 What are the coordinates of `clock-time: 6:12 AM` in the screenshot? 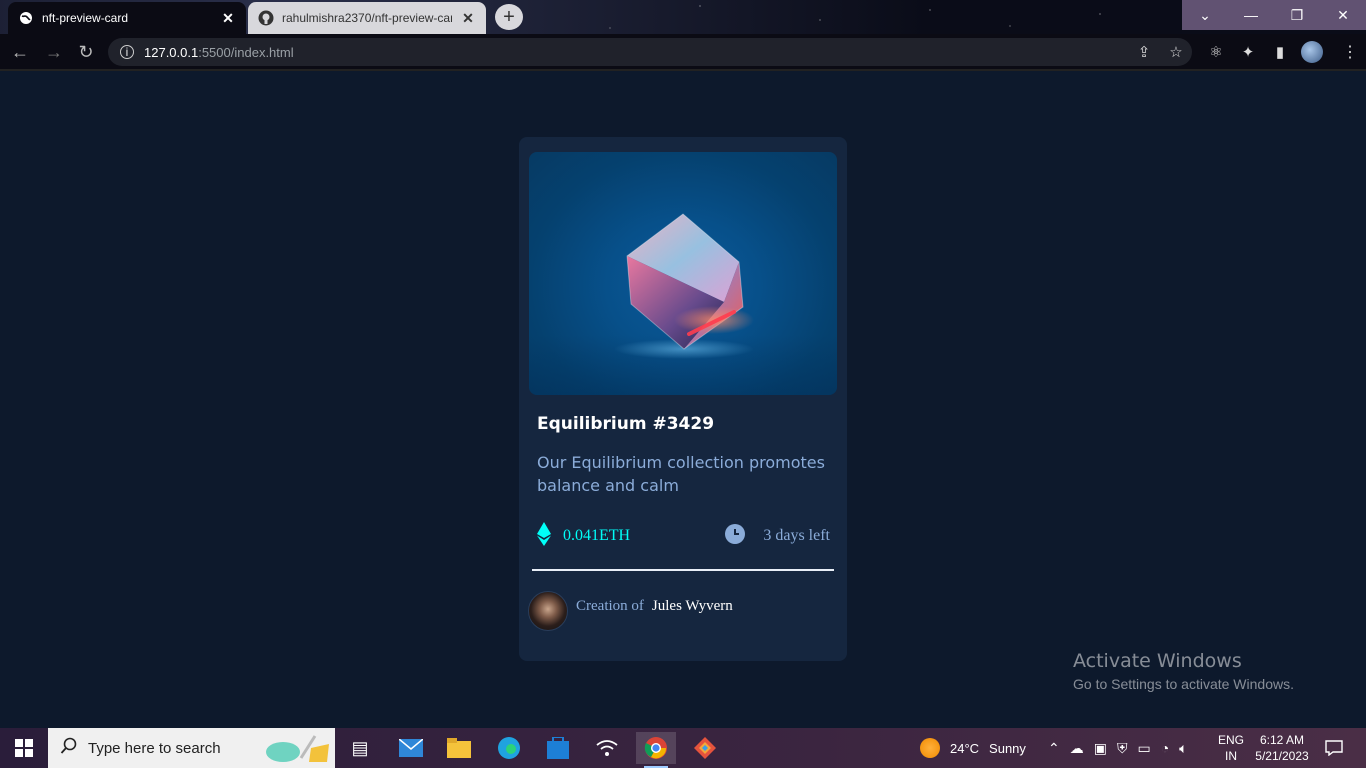 It's located at (1282, 740).